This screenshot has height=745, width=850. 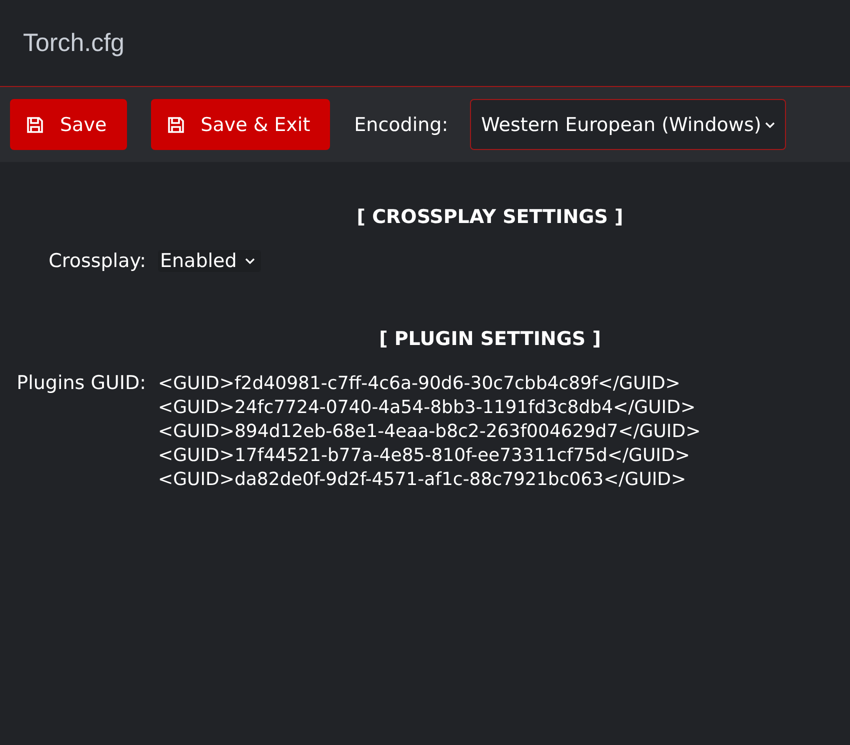 I want to click on section-heading: [ PLUGIN SETTINGS ], so click(x=490, y=339).